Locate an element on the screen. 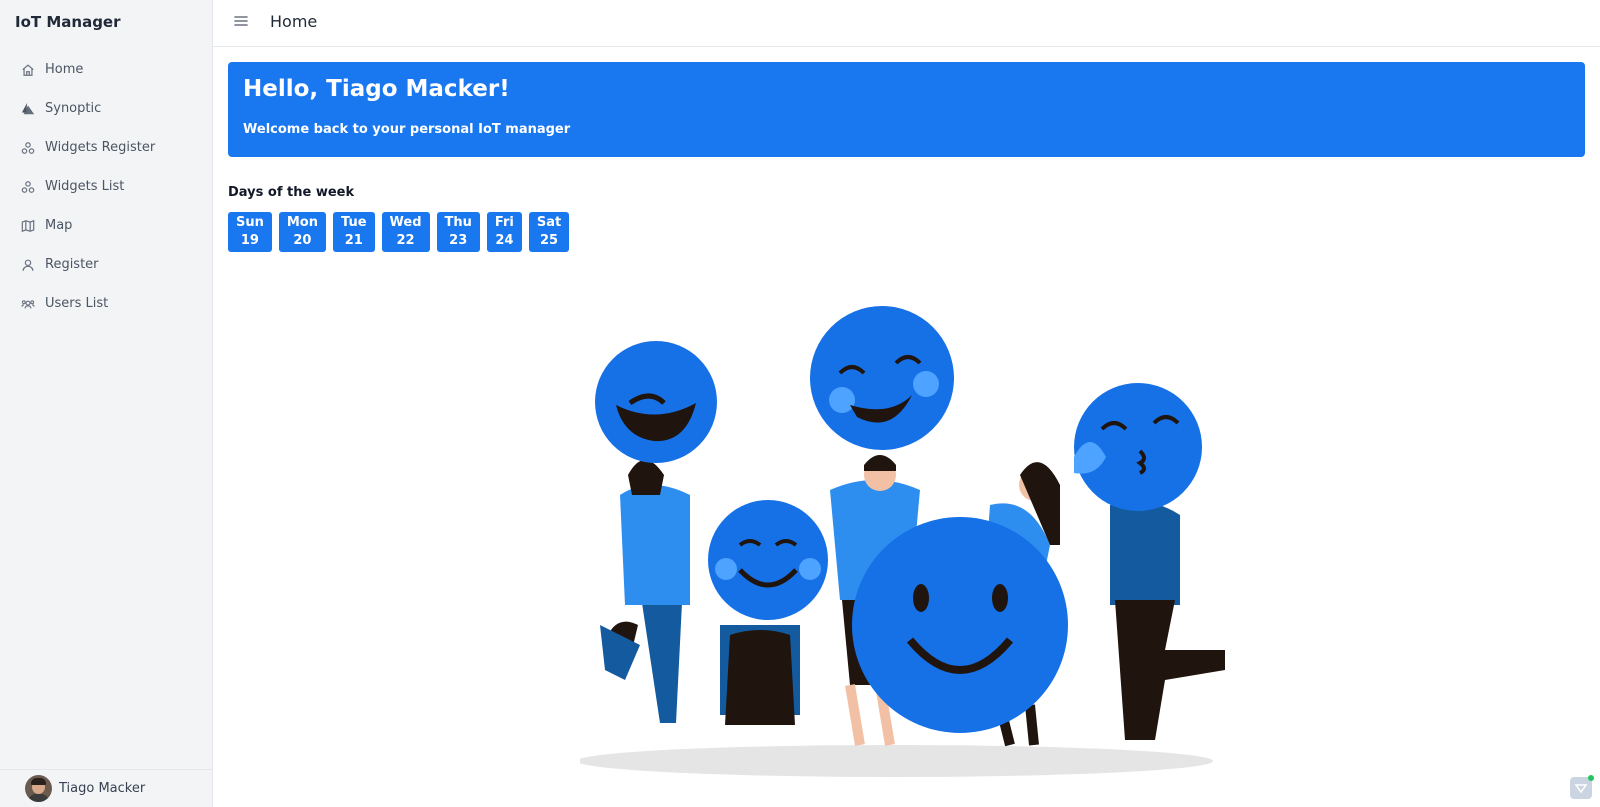 The height and width of the screenshot is (807, 1600). day-name: Thu is located at coordinates (458, 222).